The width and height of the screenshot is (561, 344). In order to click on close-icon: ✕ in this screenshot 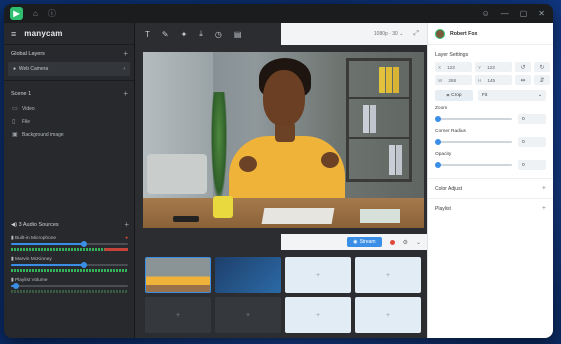, I will do `click(541, 13)`.